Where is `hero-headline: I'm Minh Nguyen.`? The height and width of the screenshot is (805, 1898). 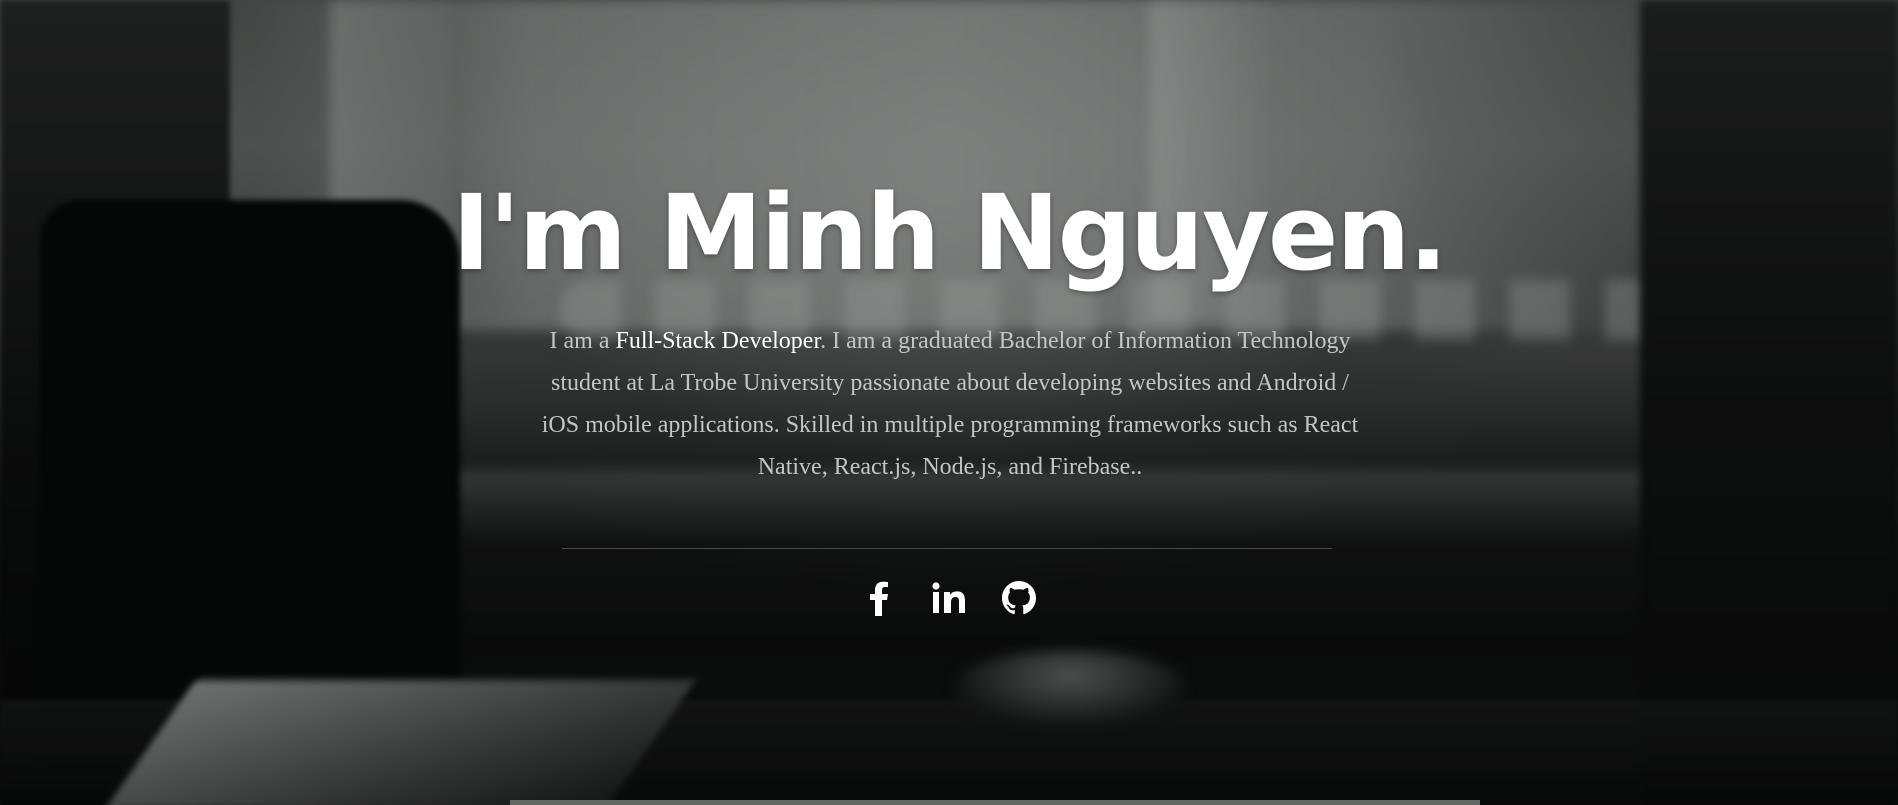
hero-headline: I'm Minh Nguyen. is located at coordinates (950, 233).